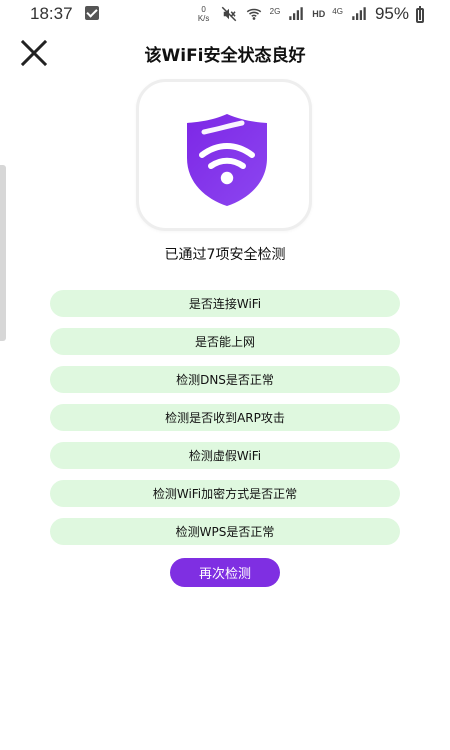 The height and width of the screenshot is (750, 450). Describe the element at coordinates (225, 417) in the screenshot. I see `check-item-arp: 检测是否收到ARP攻击` at that location.